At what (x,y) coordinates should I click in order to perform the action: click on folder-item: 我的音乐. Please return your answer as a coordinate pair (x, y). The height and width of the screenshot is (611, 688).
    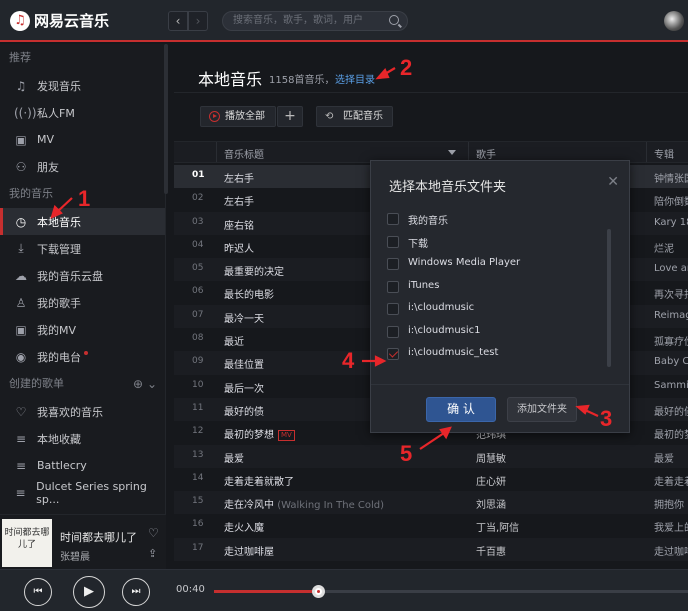
    Looking at the image, I should click on (500, 220).